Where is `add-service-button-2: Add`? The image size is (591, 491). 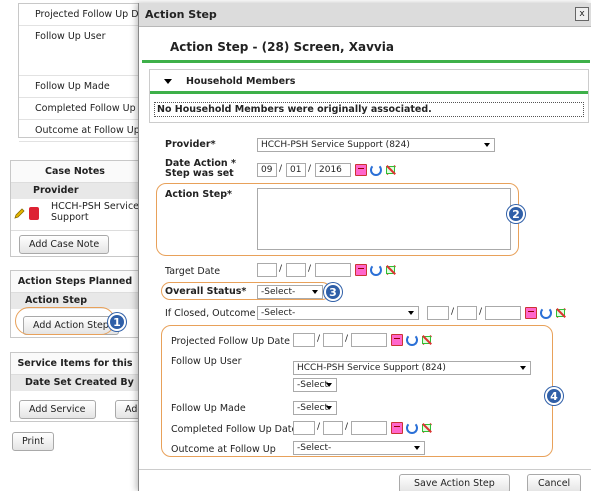
add-service-button-2: Add is located at coordinates (127, 409).